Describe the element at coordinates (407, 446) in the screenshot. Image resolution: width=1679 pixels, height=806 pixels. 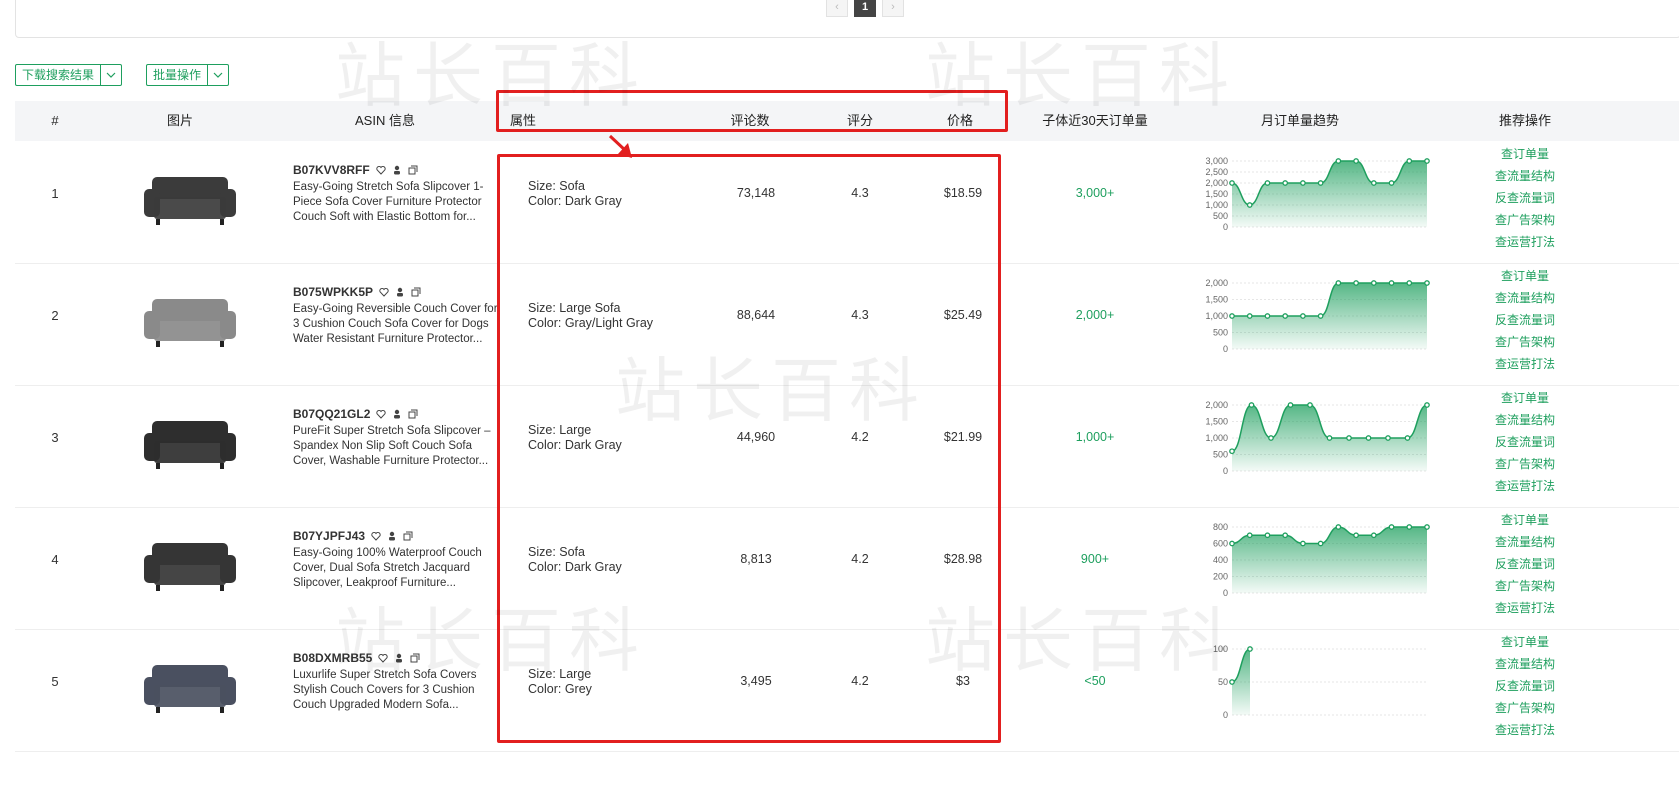
I see `product-title-line: Spandex Non Slip Soft Couch Sofa` at that location.